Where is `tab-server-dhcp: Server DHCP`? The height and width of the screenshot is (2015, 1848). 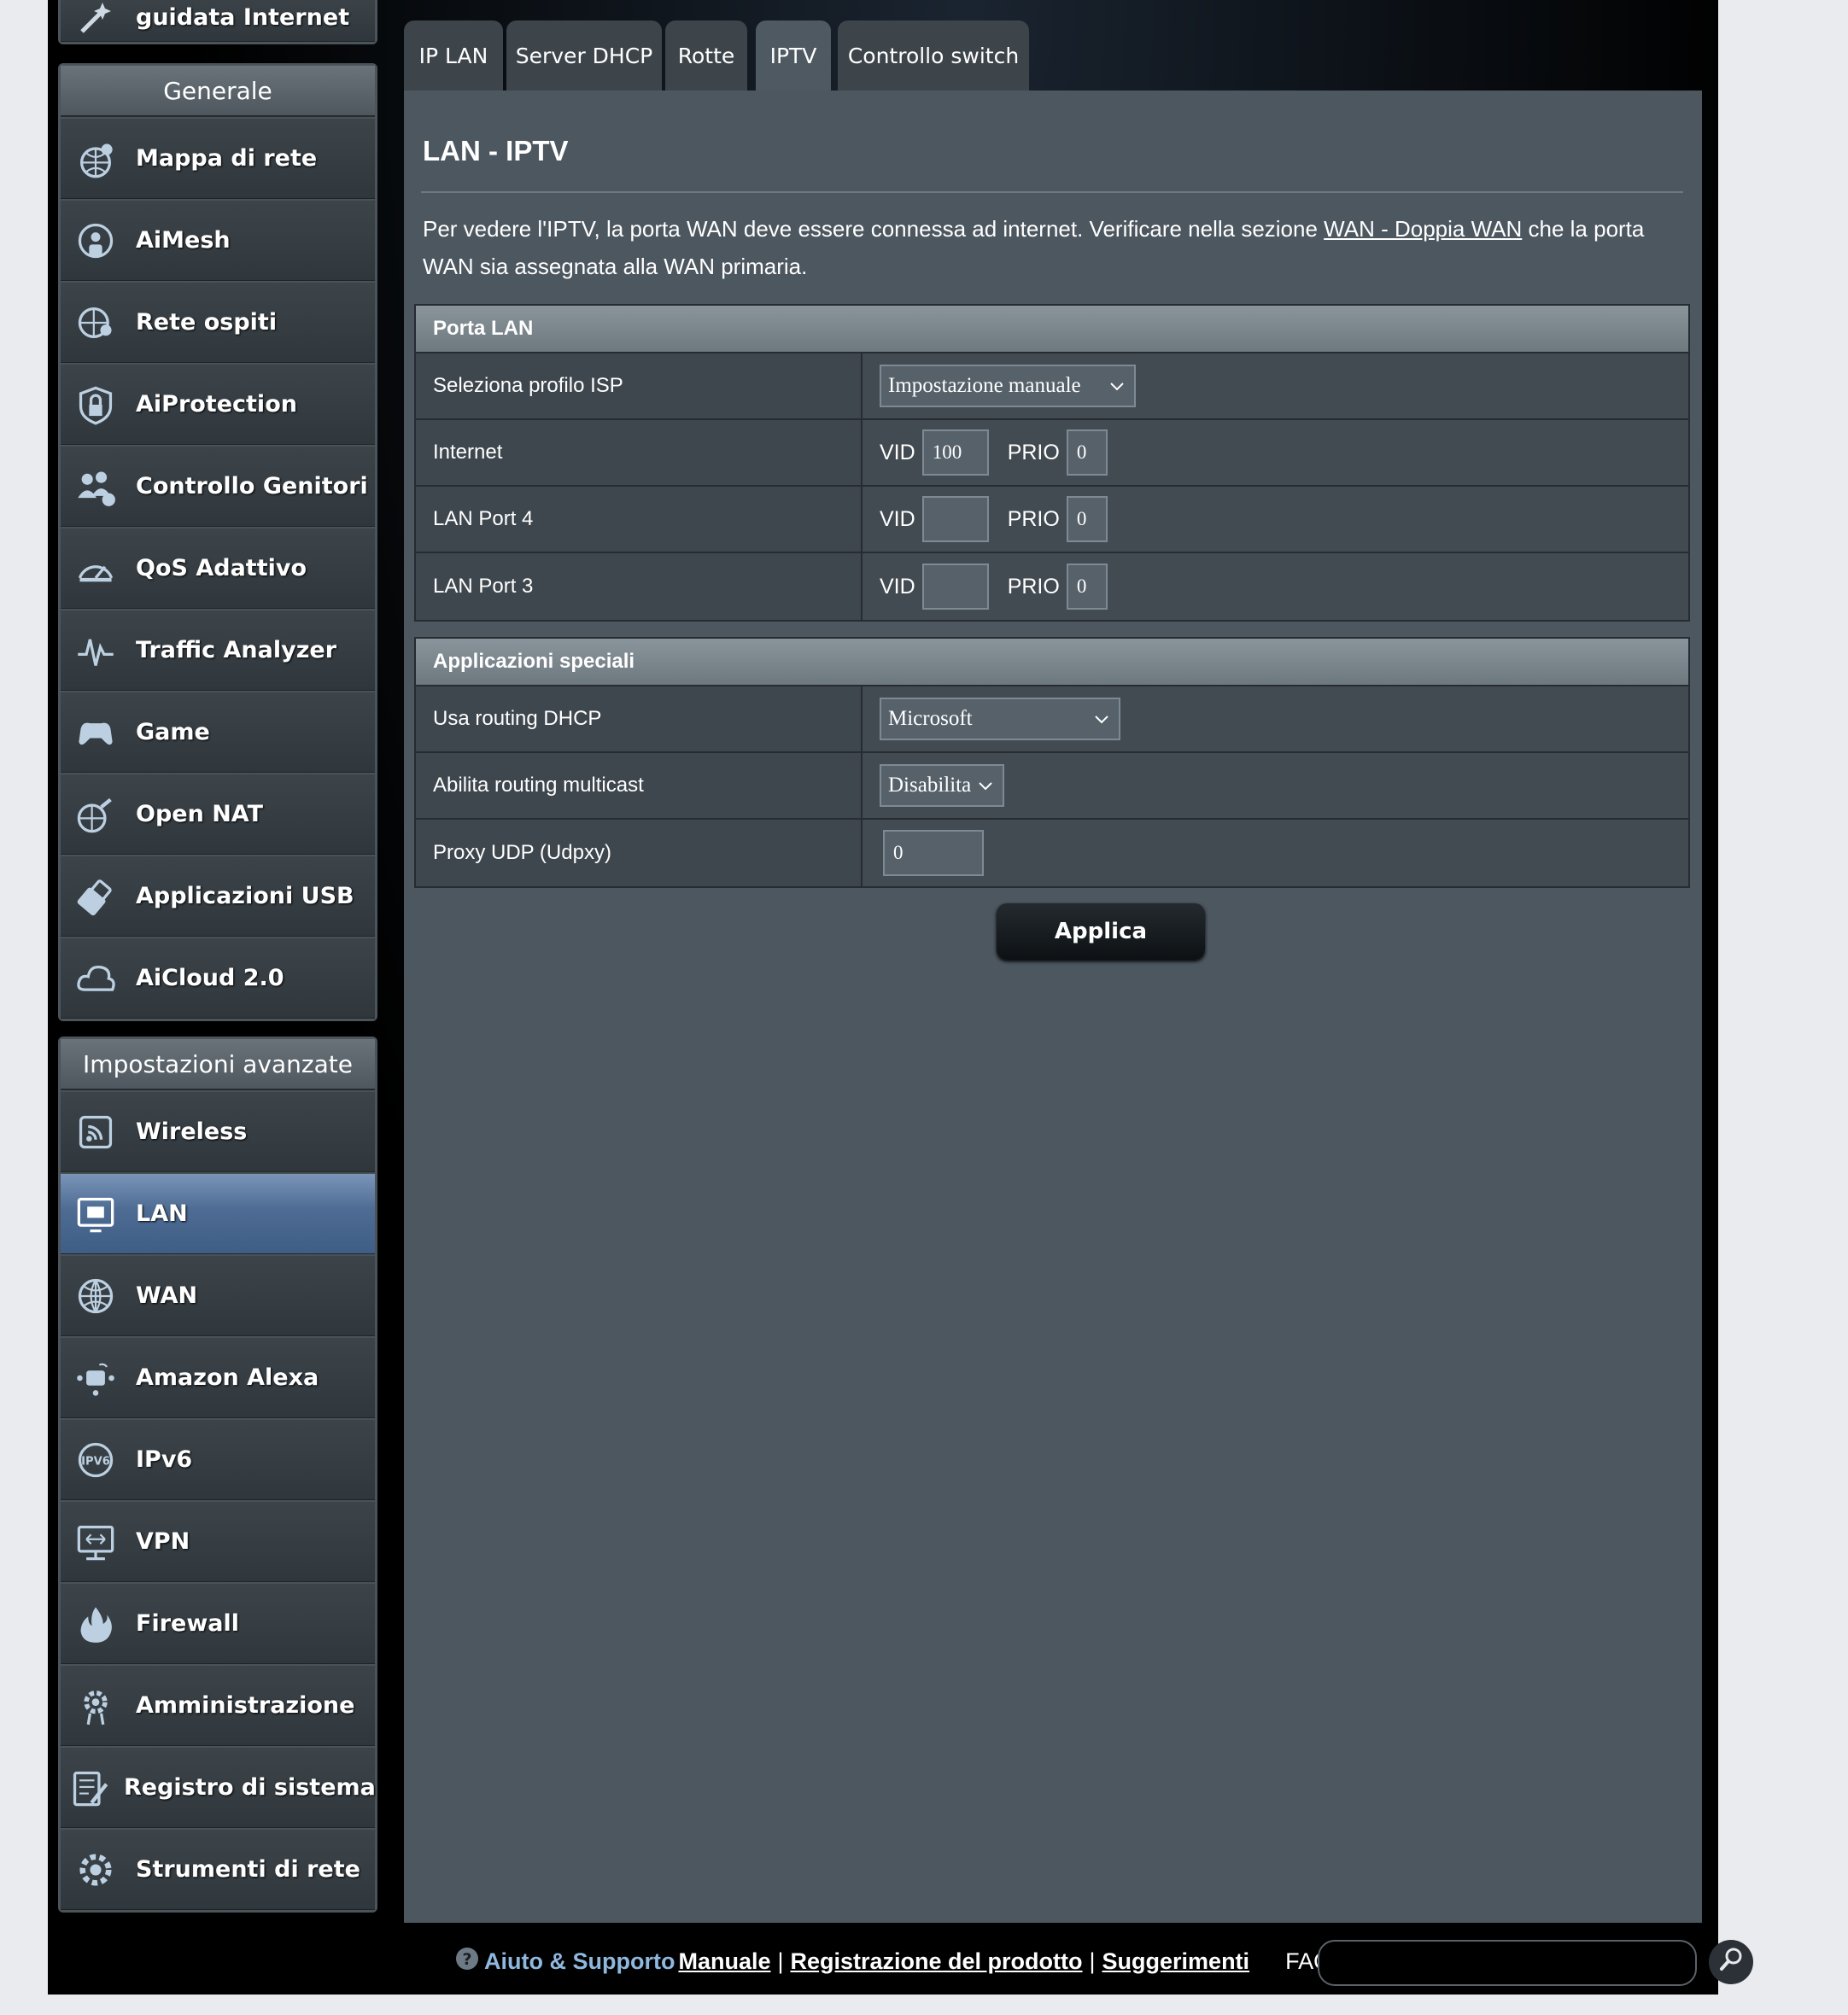
tab-server-dhcp: Server DHCP is located at coordinates (584, 55).